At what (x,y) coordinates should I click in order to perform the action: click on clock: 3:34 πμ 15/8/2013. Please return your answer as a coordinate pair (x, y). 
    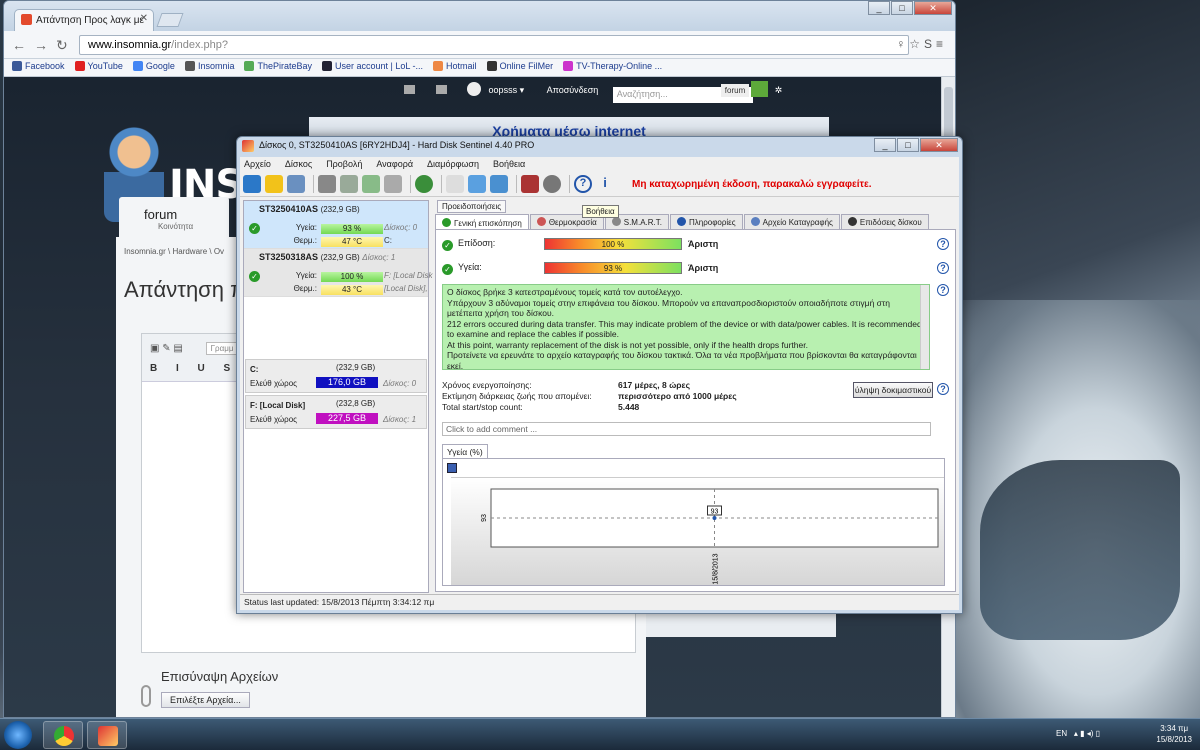
    Looking at the image, I should click on (1174, 734).